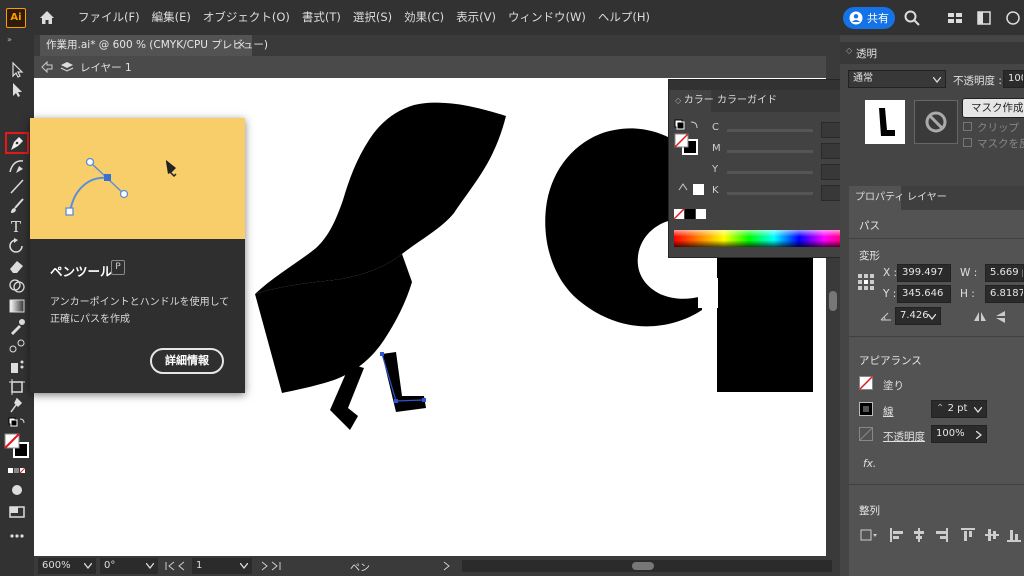 The height and width of the screenshot is (576, 1024). What do you see at coordinates (17, 512) in the screenshot?
I see `screen-mode-icon` at bounding box center [17, 512].